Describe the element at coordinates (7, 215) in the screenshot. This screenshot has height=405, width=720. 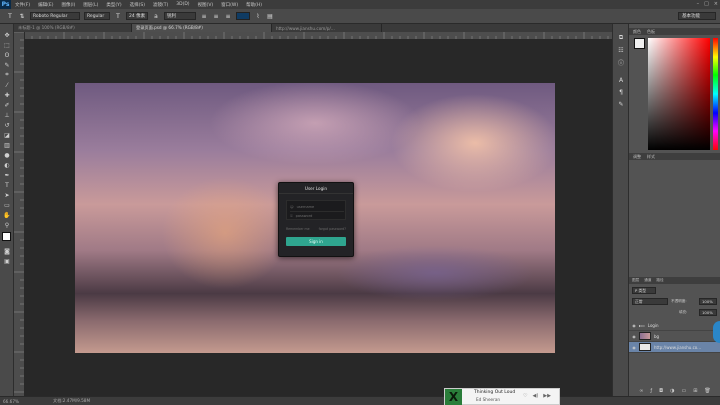
I see `hand-tool-icon: ✋` at that location.